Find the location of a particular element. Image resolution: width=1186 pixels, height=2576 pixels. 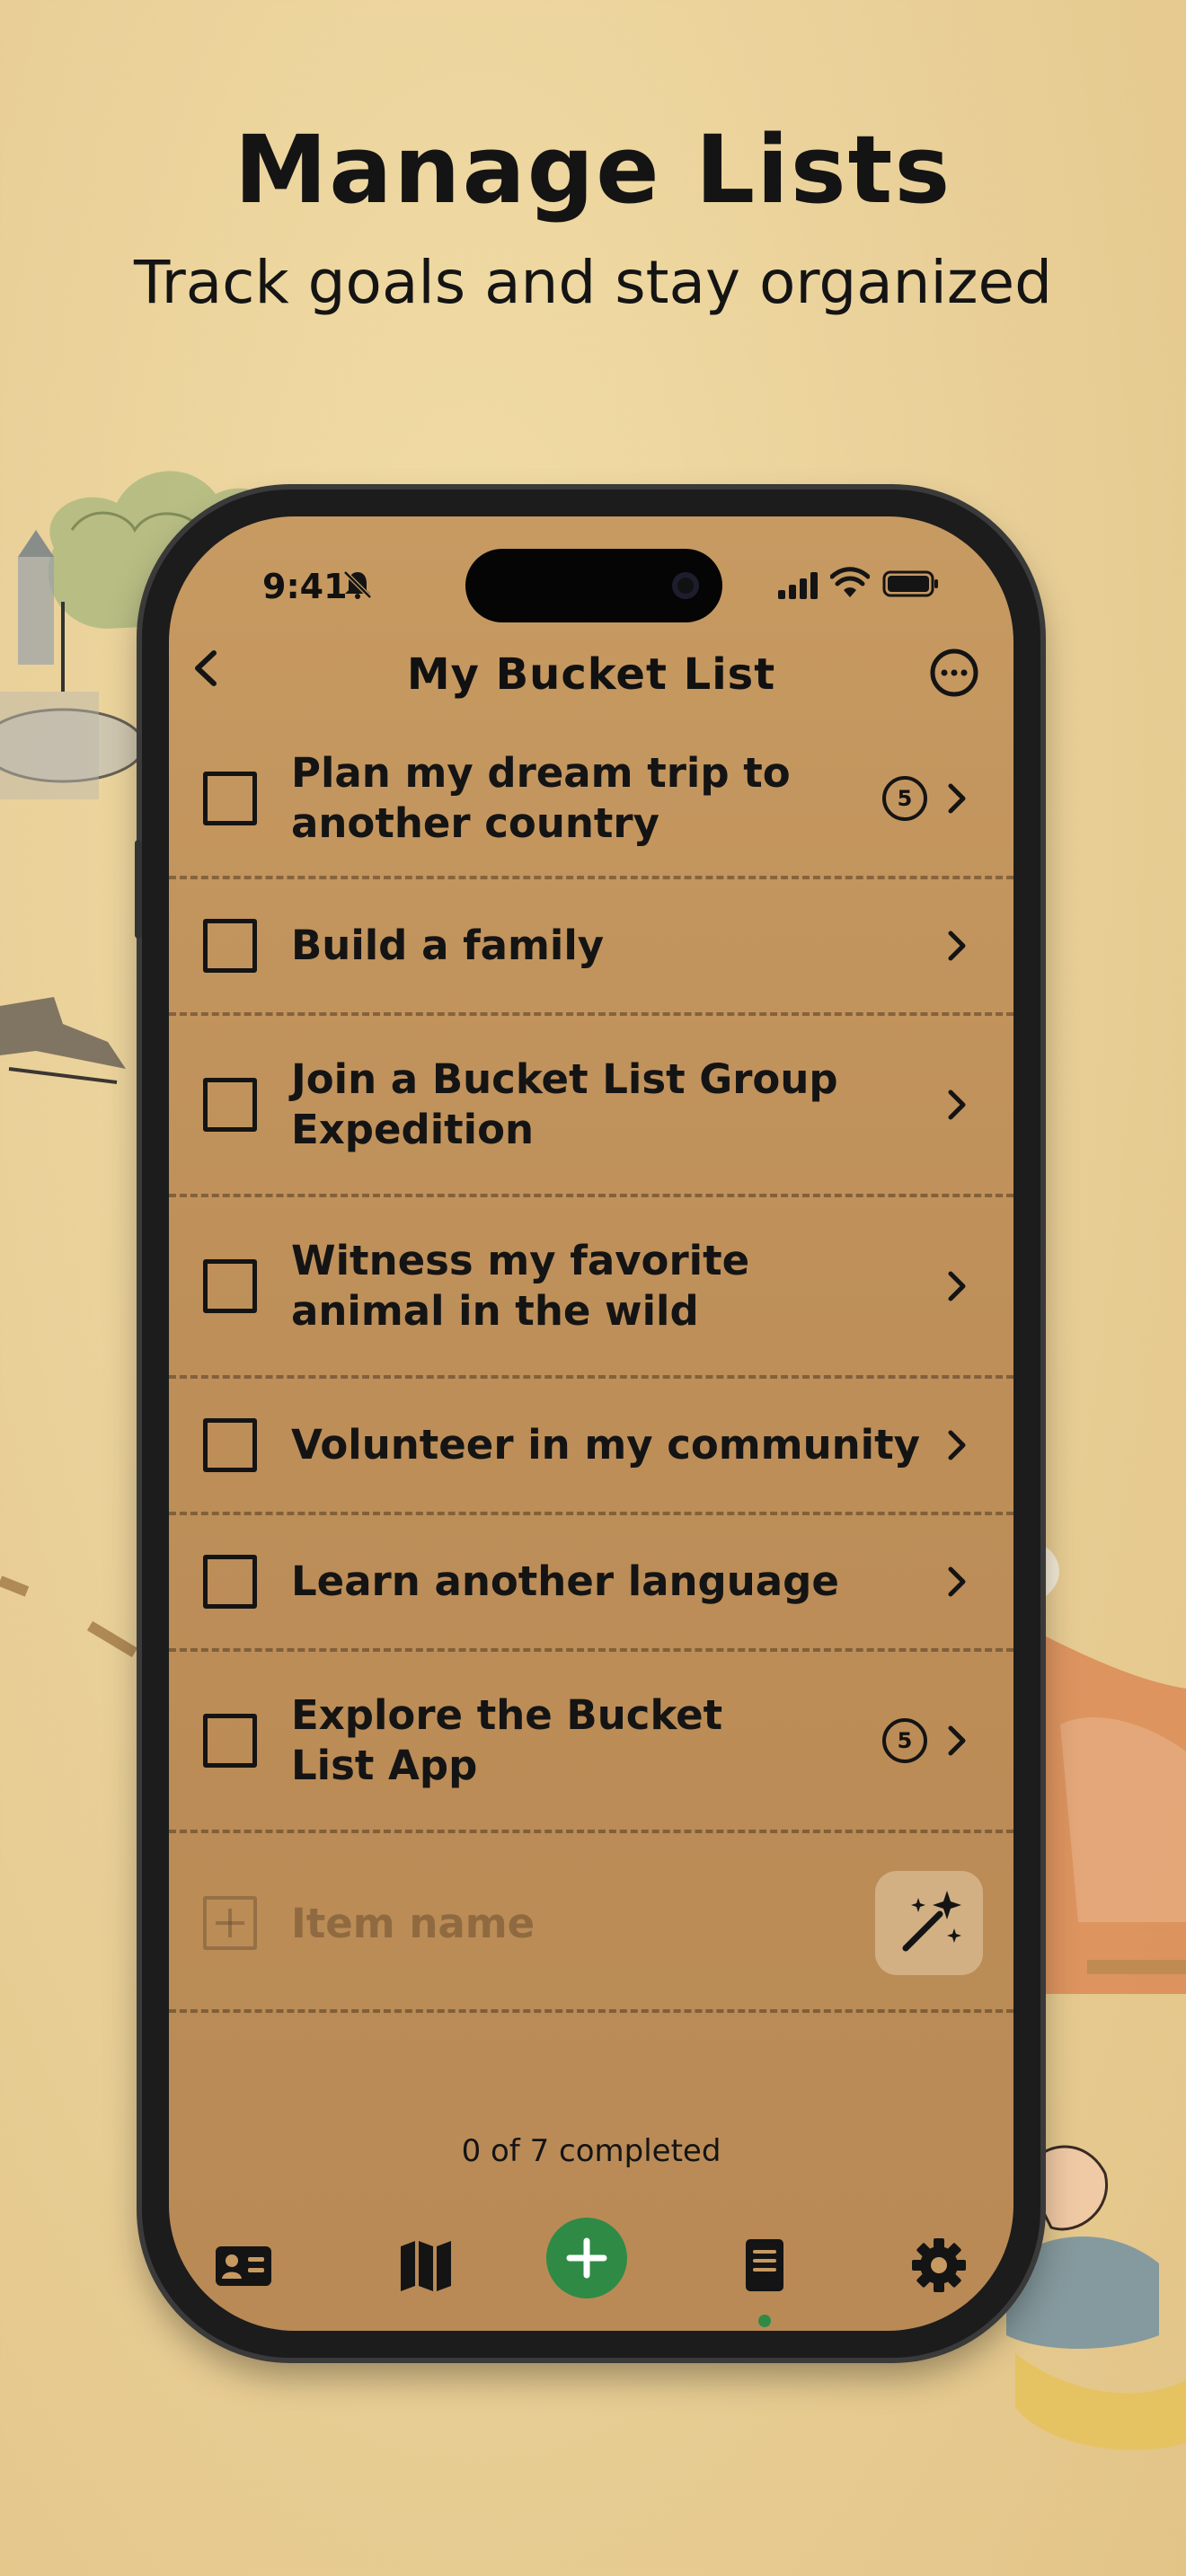

skater-illustration is located at coordinates (63, 1040).